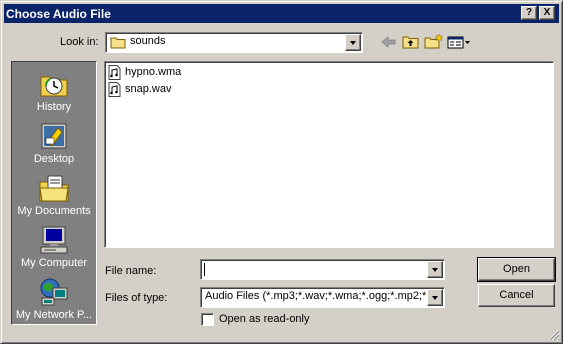  Describe the element at coordinates (54, 211) in the screenshot. I see `place-my-documents-label: My Documents` at that location.